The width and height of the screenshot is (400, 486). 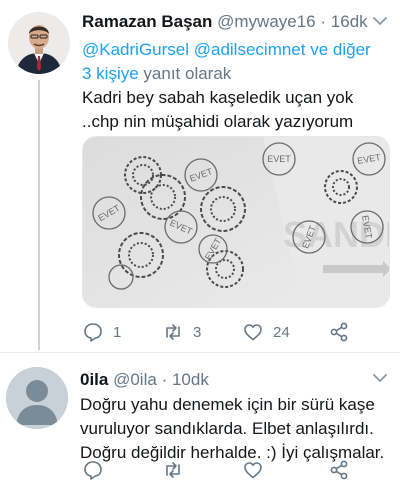 What do you see at coordinates (197, 332) in the screenshot?
I see `retweet-count: 3` at bounding box center [197, 332].